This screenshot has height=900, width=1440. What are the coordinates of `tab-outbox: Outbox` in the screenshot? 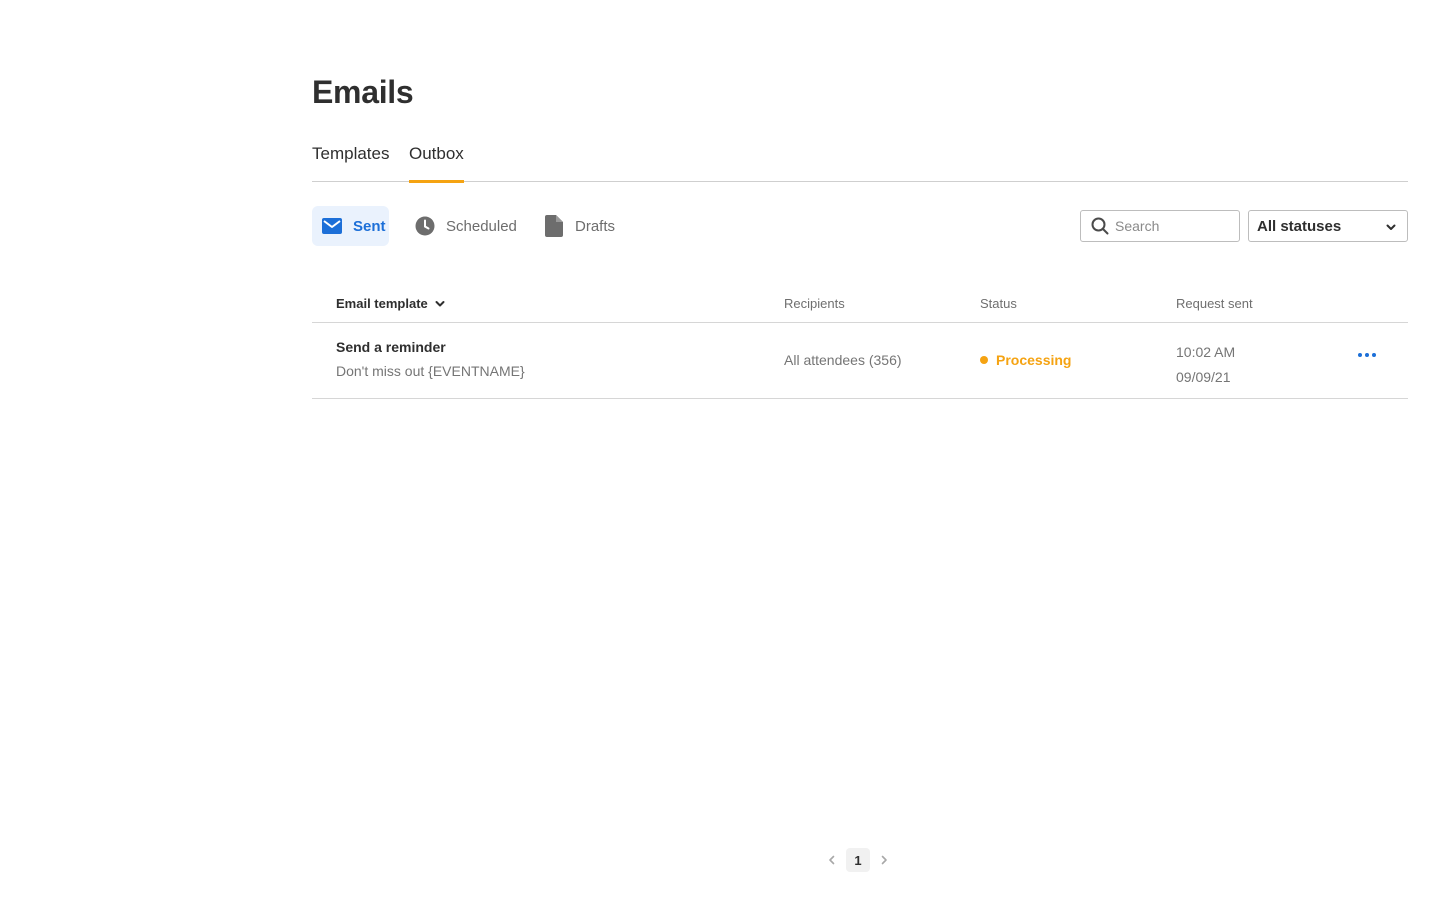 It's located at (436, 163).